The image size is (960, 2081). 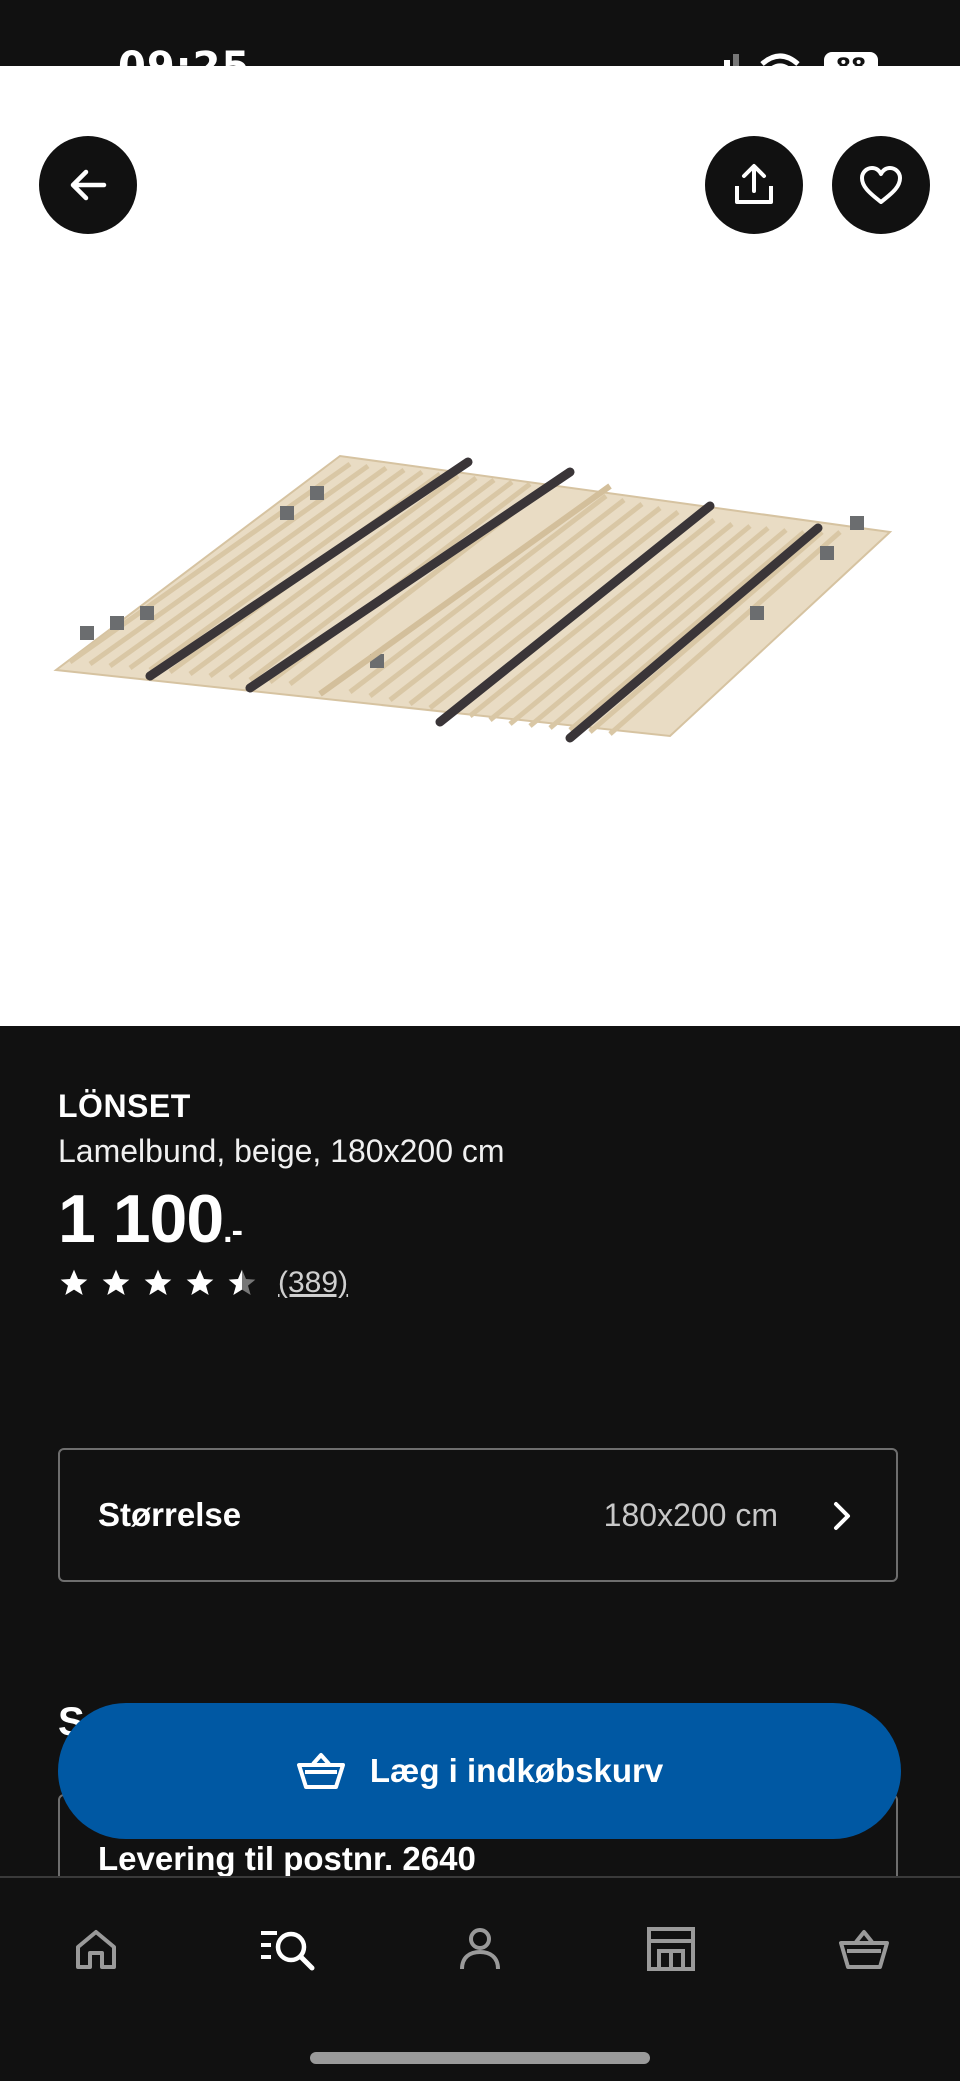 What do you see at coordinates (141, 1219) in the screenshot?
I see `price-value: 1 100` at bounding box center [141, 1219].